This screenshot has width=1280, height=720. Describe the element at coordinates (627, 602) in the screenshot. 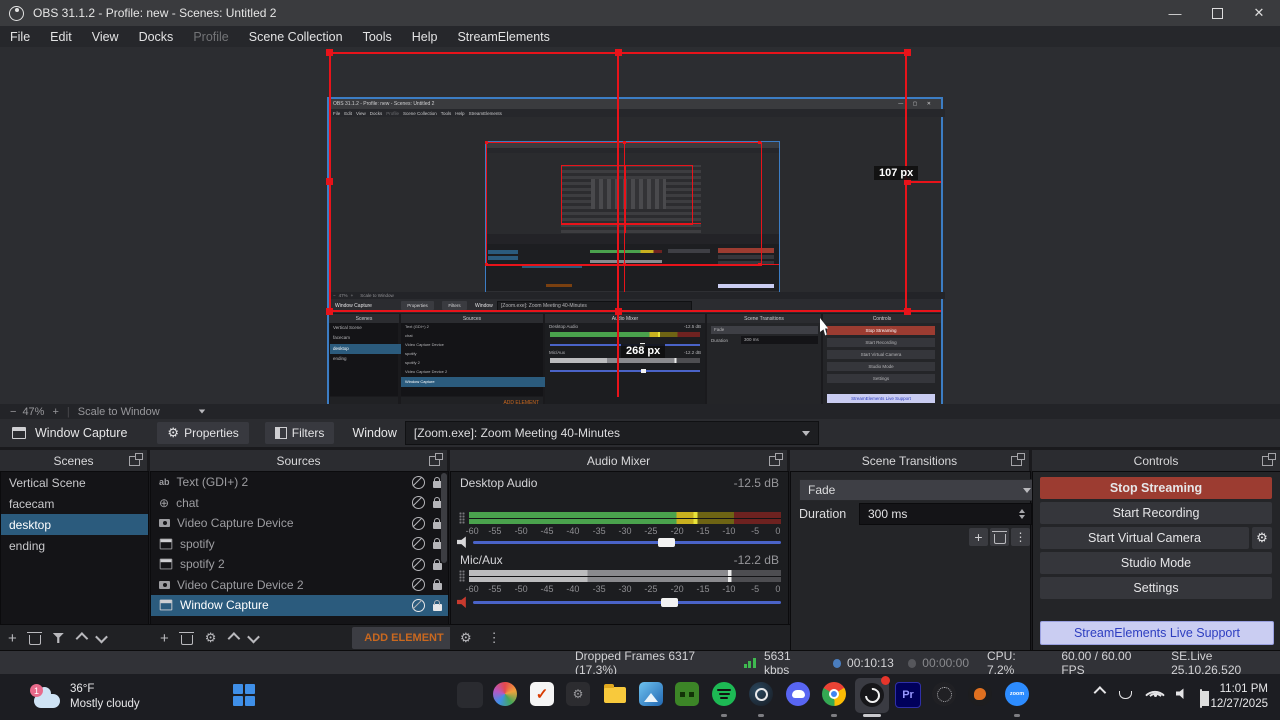

I see `mic-volume-slider` at that location.